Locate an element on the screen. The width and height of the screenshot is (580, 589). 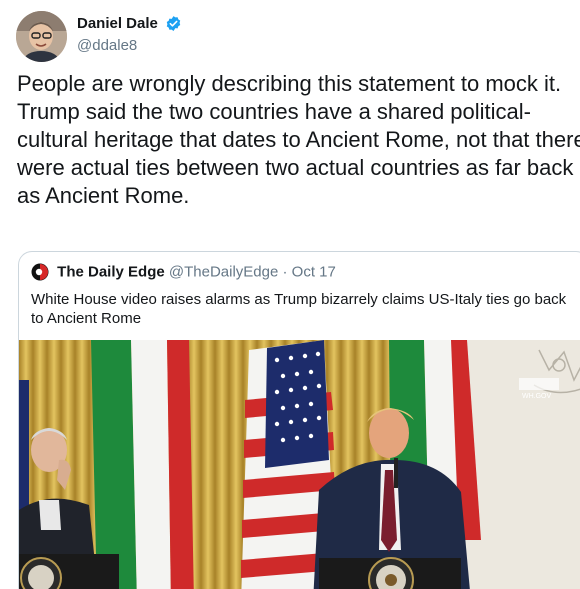
quoted-tweet-date: Oct 17 is located at coordinates (314, 272).